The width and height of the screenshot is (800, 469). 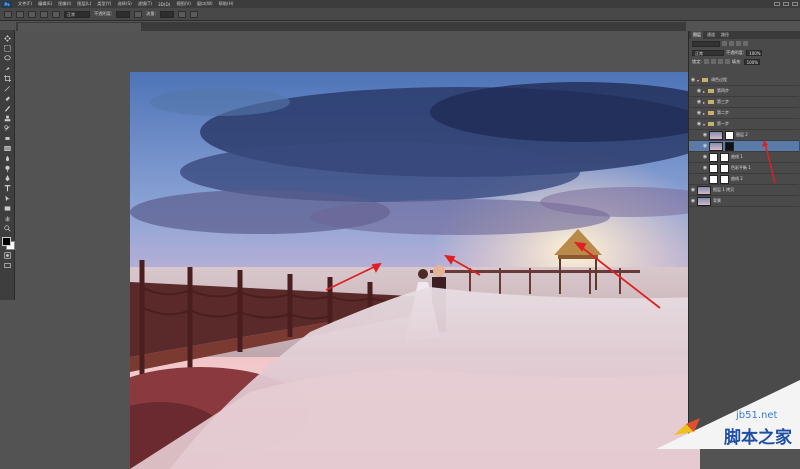 What do you see at coordinates (7, 178) in the screenshot?
I see `pen-tool-icon` at bounding box center [7, 178].